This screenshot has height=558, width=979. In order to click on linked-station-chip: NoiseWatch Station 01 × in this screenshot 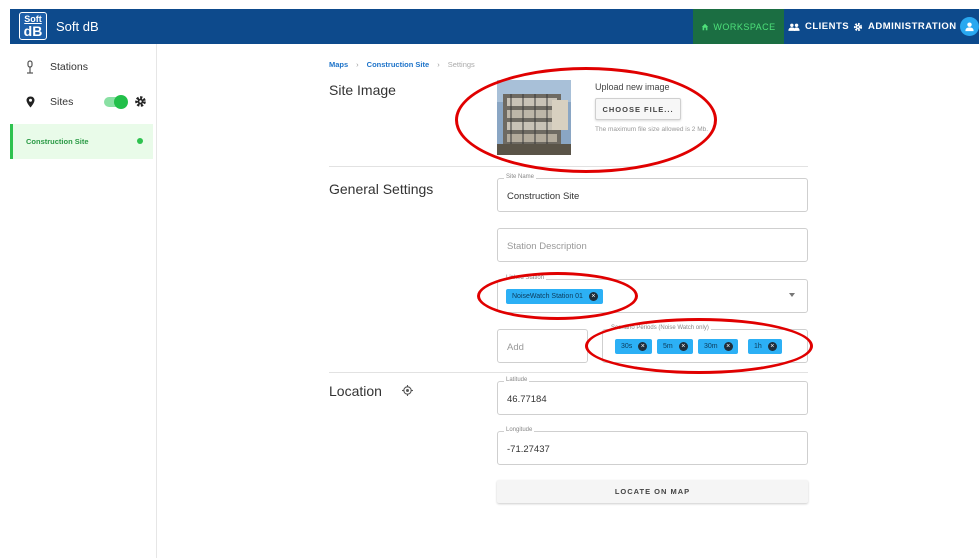, I will do `click(554, 296)`.